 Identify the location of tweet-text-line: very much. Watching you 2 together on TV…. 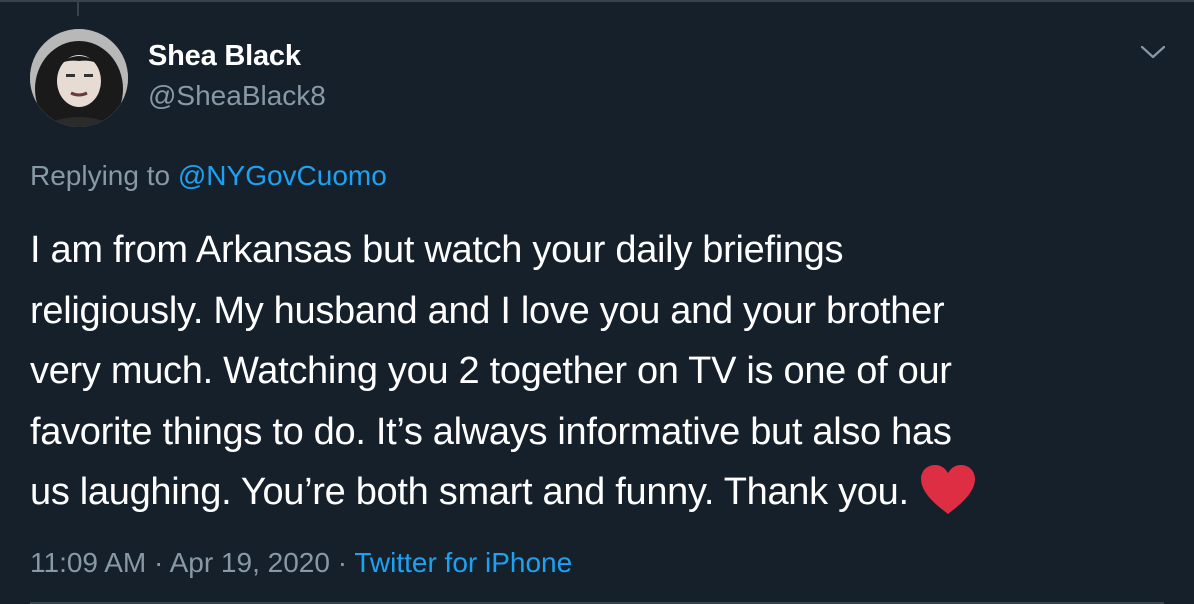
(491, 371).